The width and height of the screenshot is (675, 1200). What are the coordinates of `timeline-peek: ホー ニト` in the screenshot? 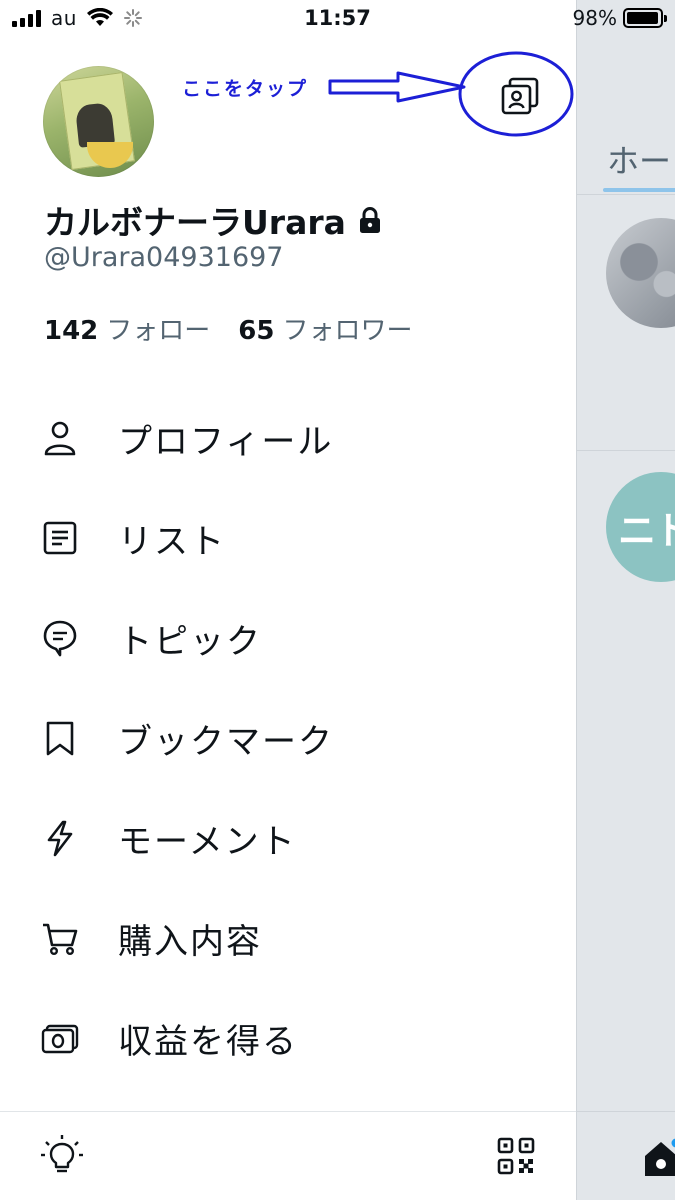 It's located at (625, 600).